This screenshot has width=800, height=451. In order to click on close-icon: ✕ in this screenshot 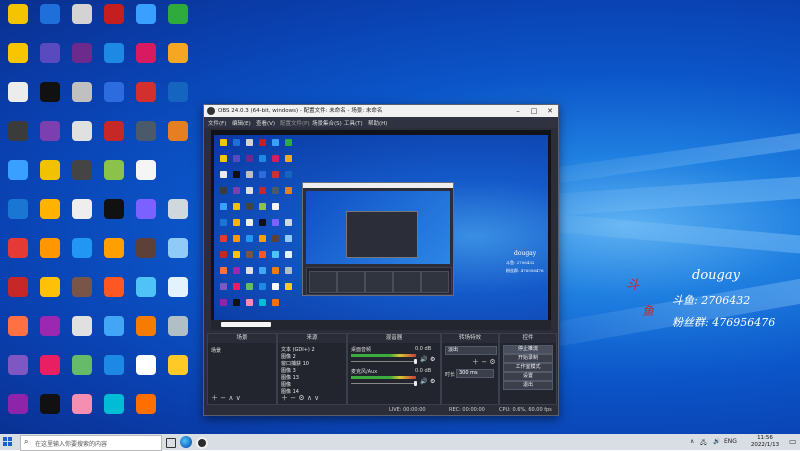, I will do `click(550, 111)`.